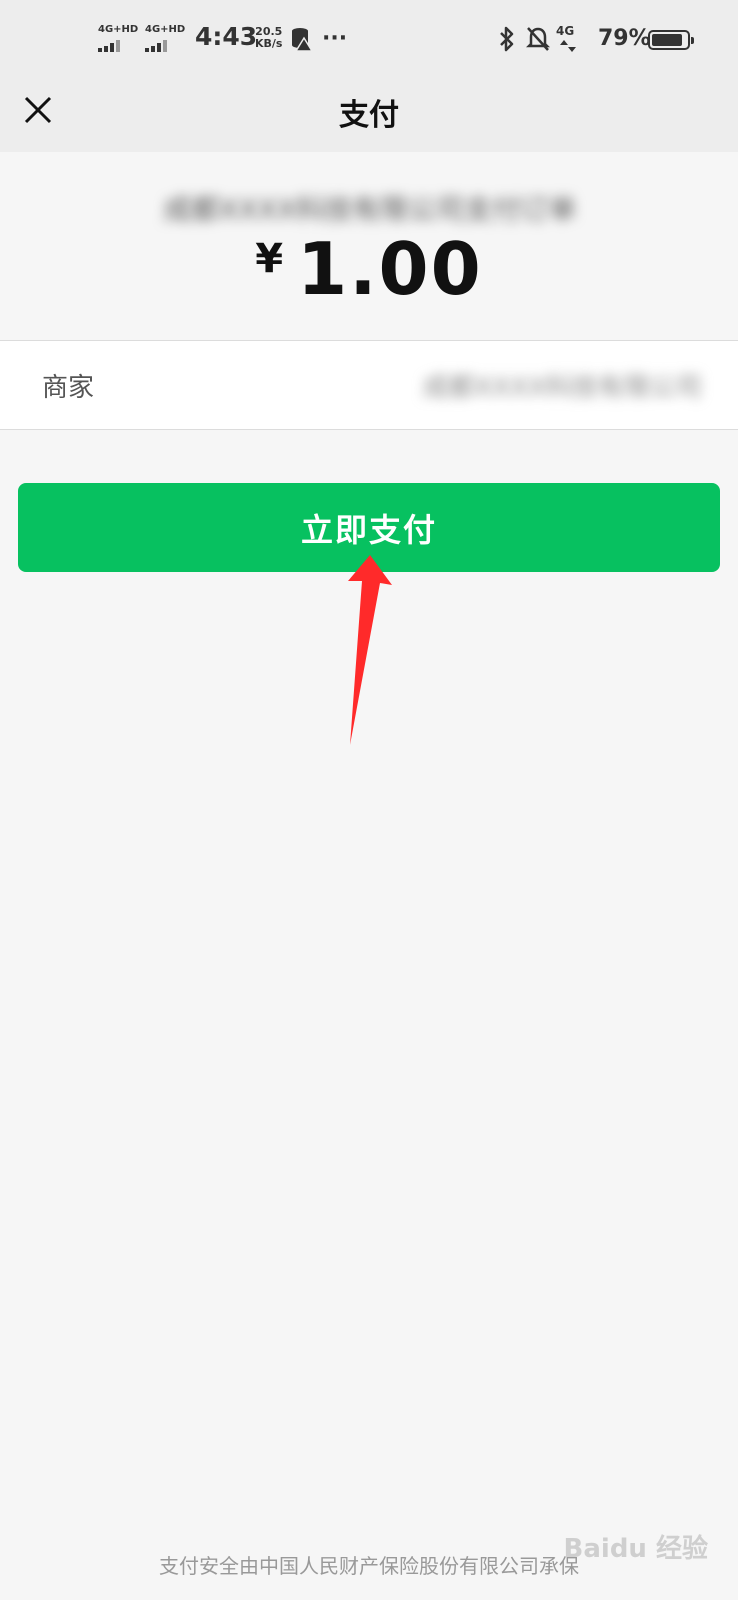 This screenshot has height=1600, width=738. I want to click on signal-strength-sim2: 4G+HD, so click(165, 38).